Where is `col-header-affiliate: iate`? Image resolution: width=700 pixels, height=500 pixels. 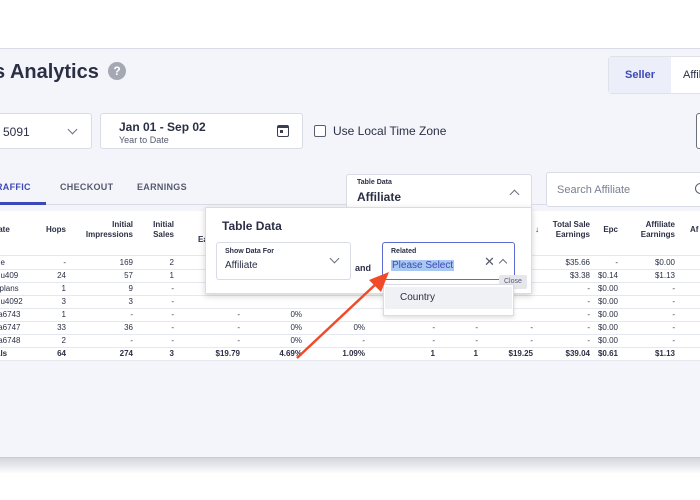
col-header-affiliate: iate is located at coordinates (5, 230).